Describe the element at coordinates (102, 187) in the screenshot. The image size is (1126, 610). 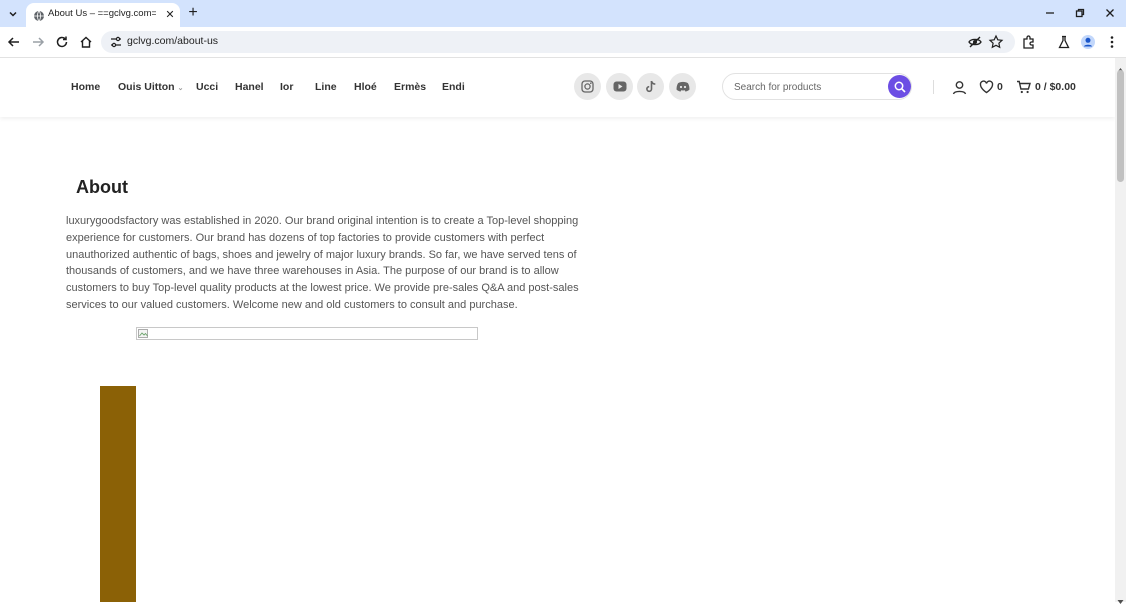
I see `page-title: About` at that location.